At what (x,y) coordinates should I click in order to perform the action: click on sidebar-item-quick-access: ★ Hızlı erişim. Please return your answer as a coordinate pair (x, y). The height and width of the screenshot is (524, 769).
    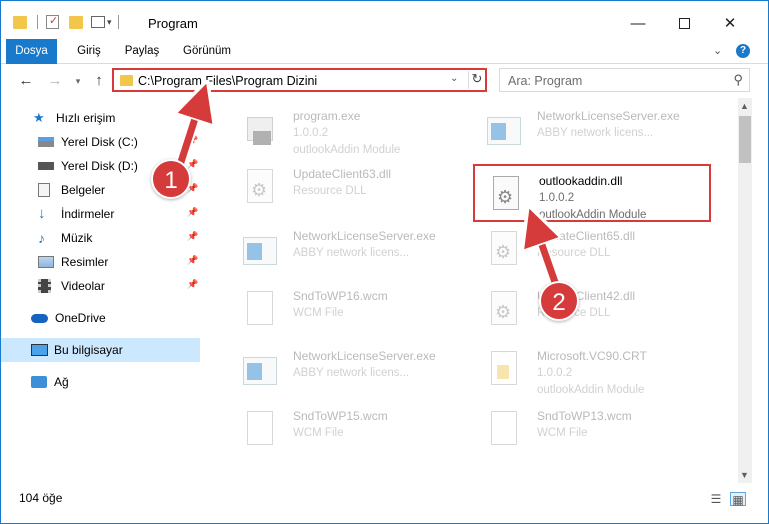
    Looking at the image, I should click on (100, 118).